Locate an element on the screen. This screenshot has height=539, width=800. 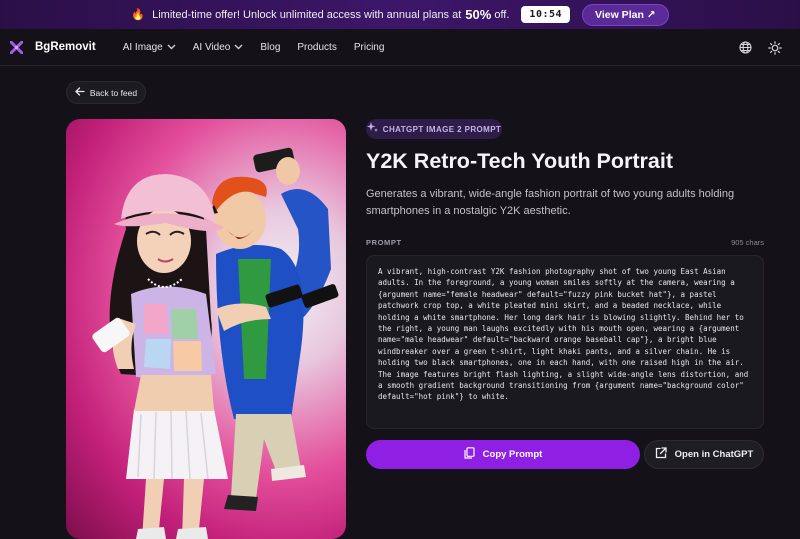
promo-suffix: off. is located at coordinates (502, 14).